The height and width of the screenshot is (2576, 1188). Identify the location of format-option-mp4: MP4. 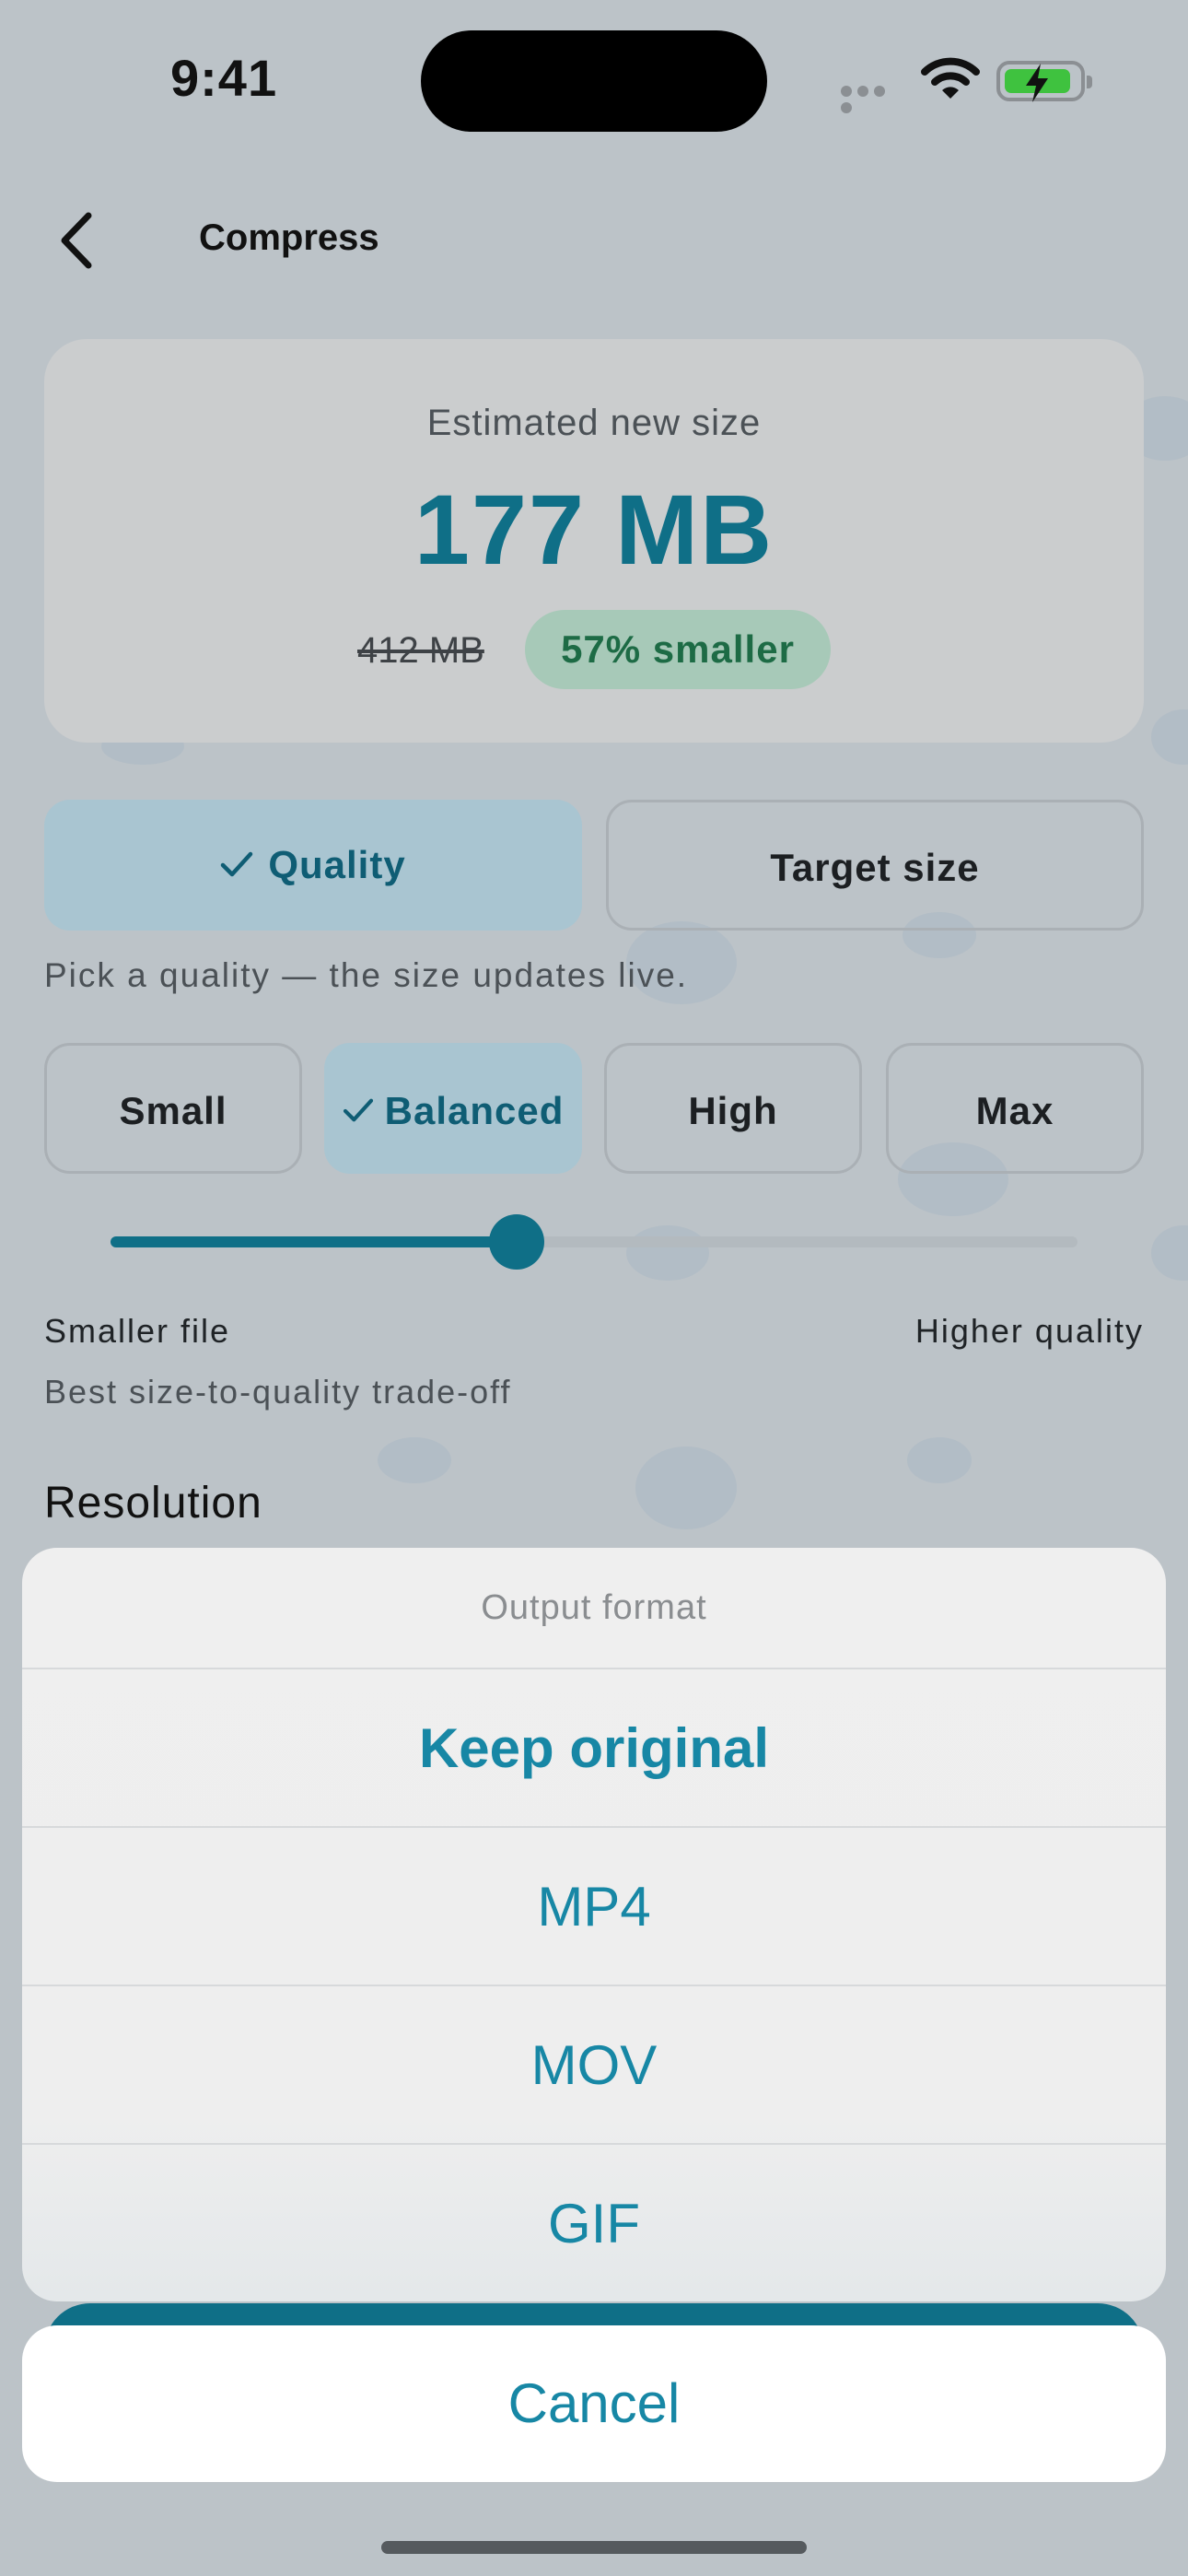
(594, 1906).